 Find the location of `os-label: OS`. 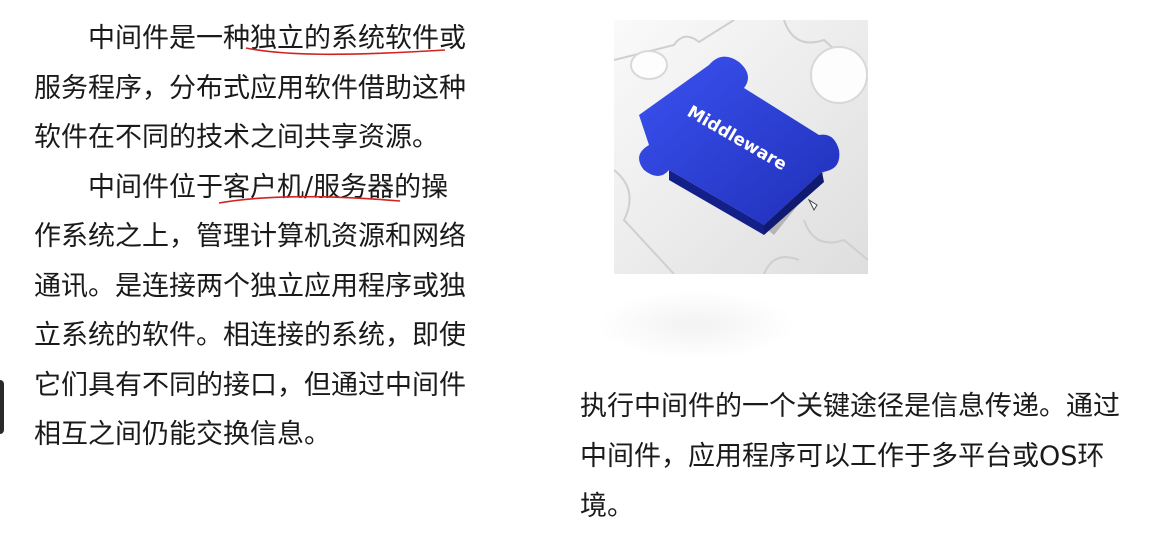

os-label: OS is located at coordinates (1058, 456).